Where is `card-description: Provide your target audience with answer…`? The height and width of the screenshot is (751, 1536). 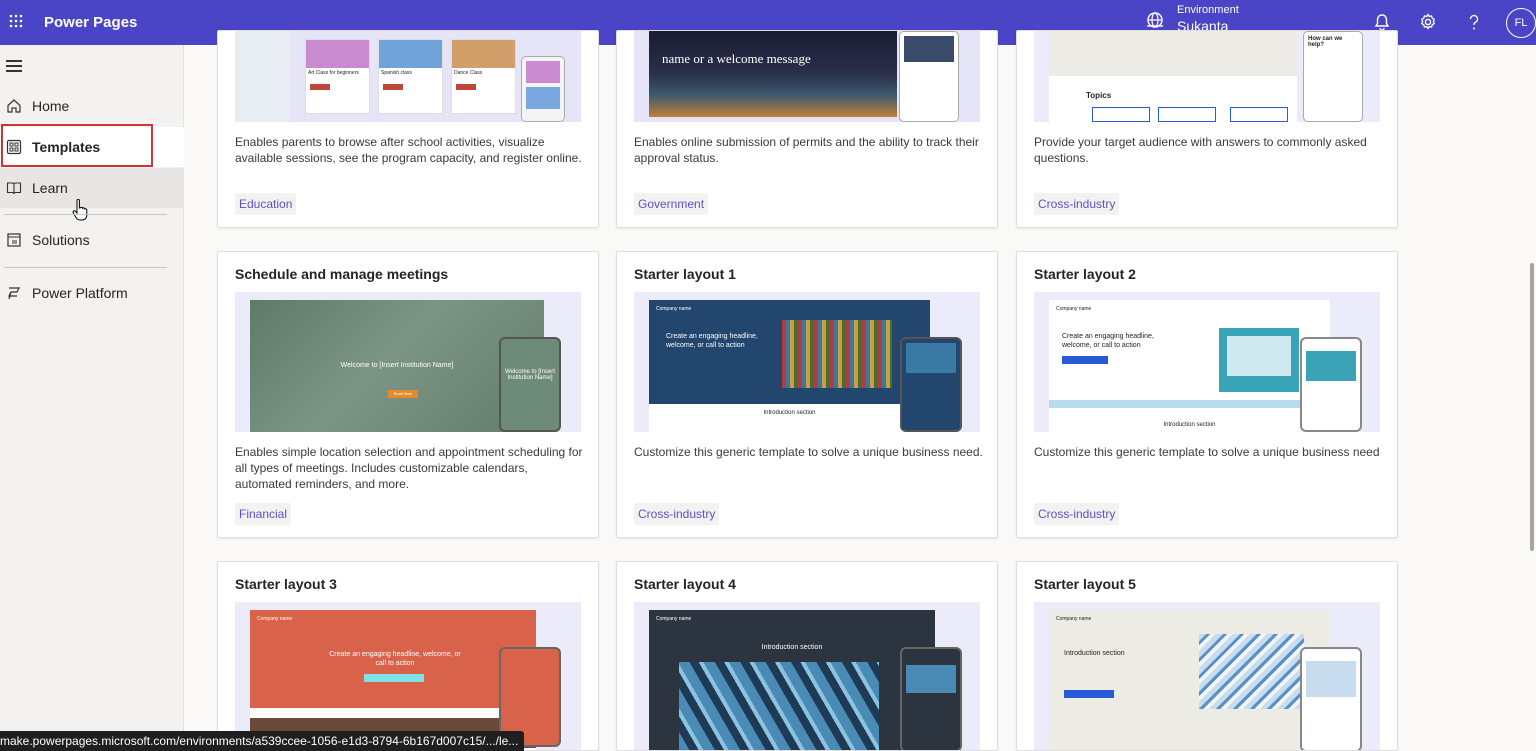
card-description: Provide your target audience with answer… is located at coordinates (1200, 150).